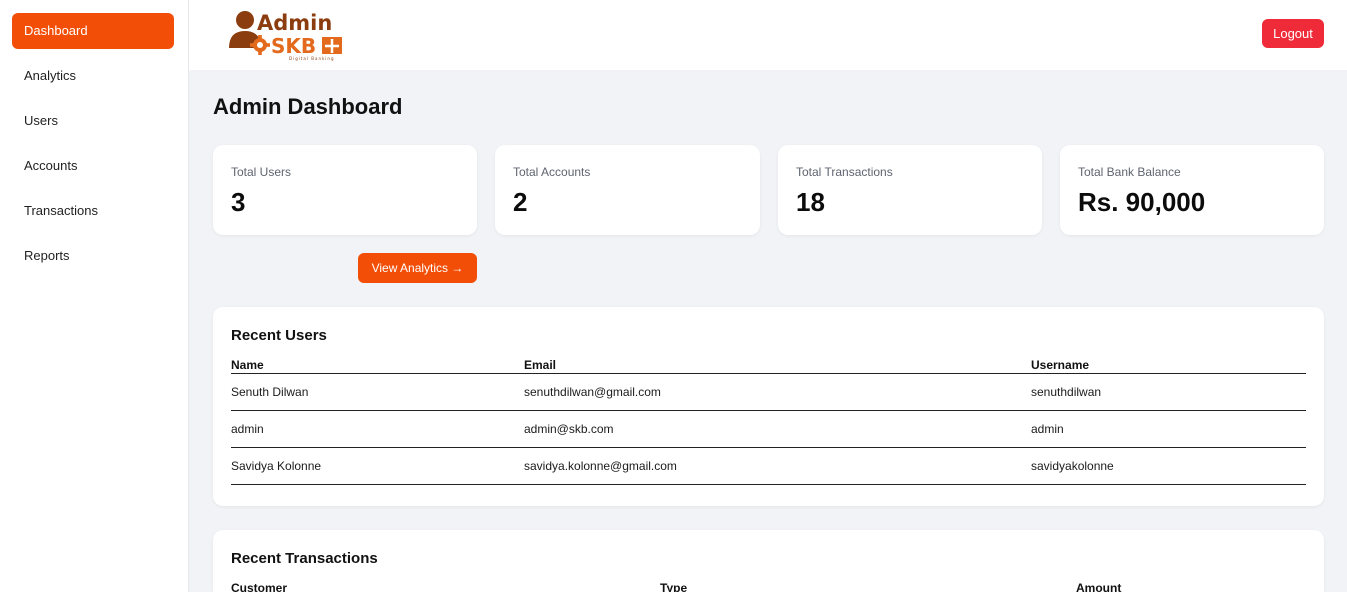 Image resolution: width=1347 pixels, height=592 pixels. What do you see at coordinates (1168, 392) in the screenshot?
I see `user-username-cell: senuthdilwan` at bounding box center [1168, 392].